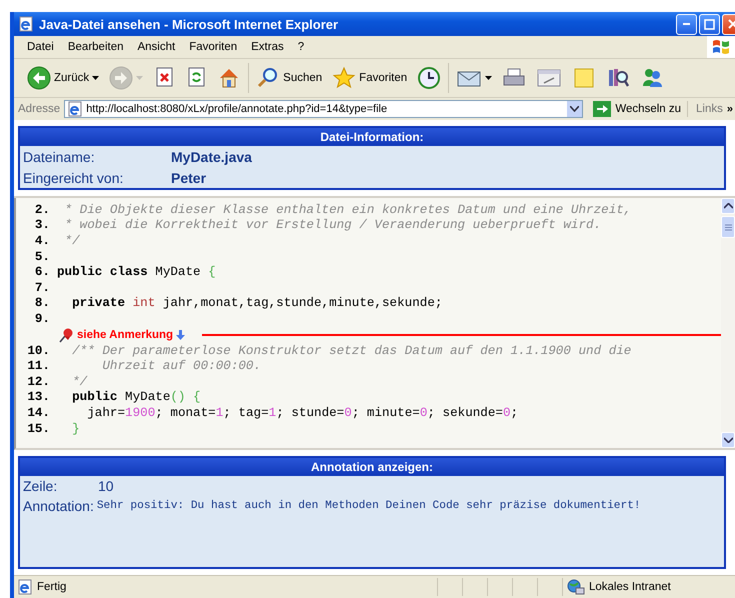 This screenshot has width=735, height=598. I want to click on line-number: 5., so click(42, 257).